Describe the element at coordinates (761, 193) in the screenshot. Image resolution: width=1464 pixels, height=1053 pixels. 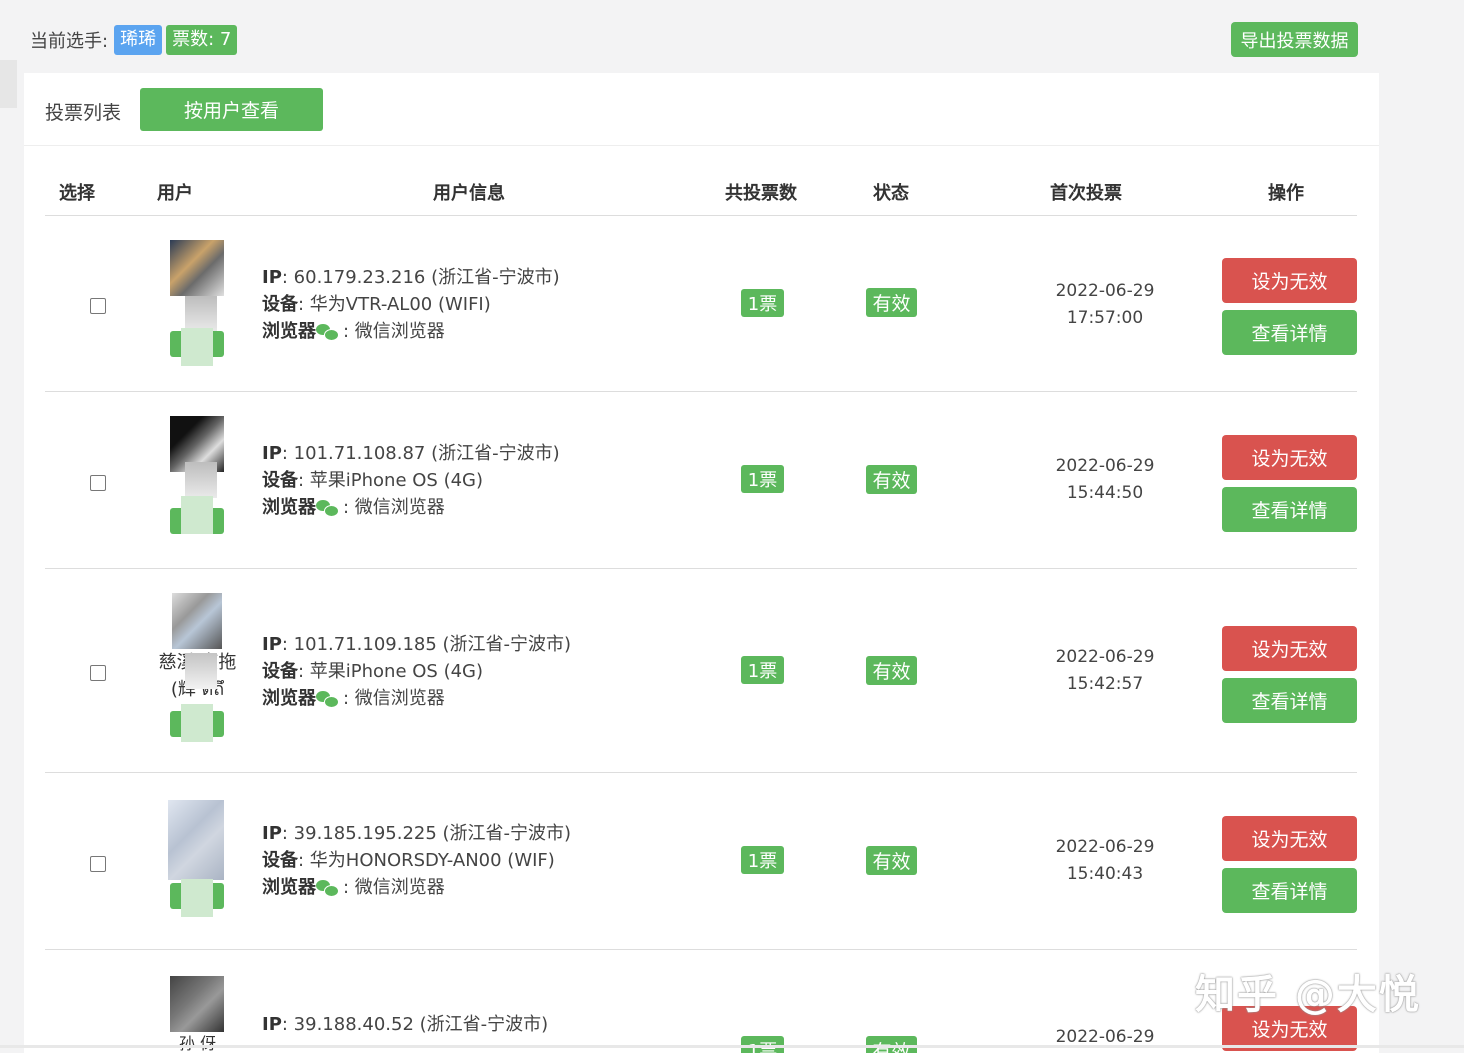
I see `column-header-total-votes: 共投票数` at that location.